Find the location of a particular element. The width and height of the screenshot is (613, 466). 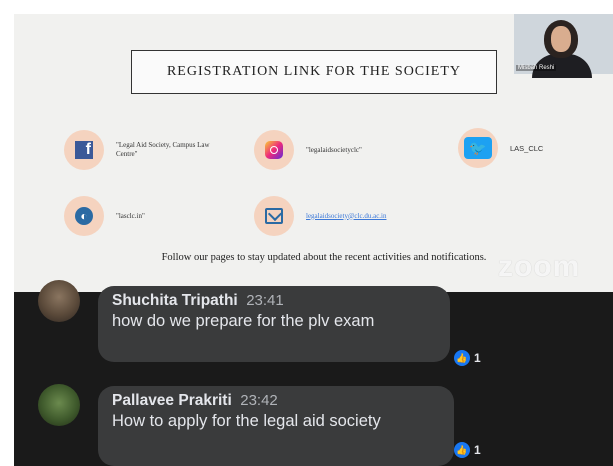

zoom-watermark: zoom is located at coordinates (539, 266).